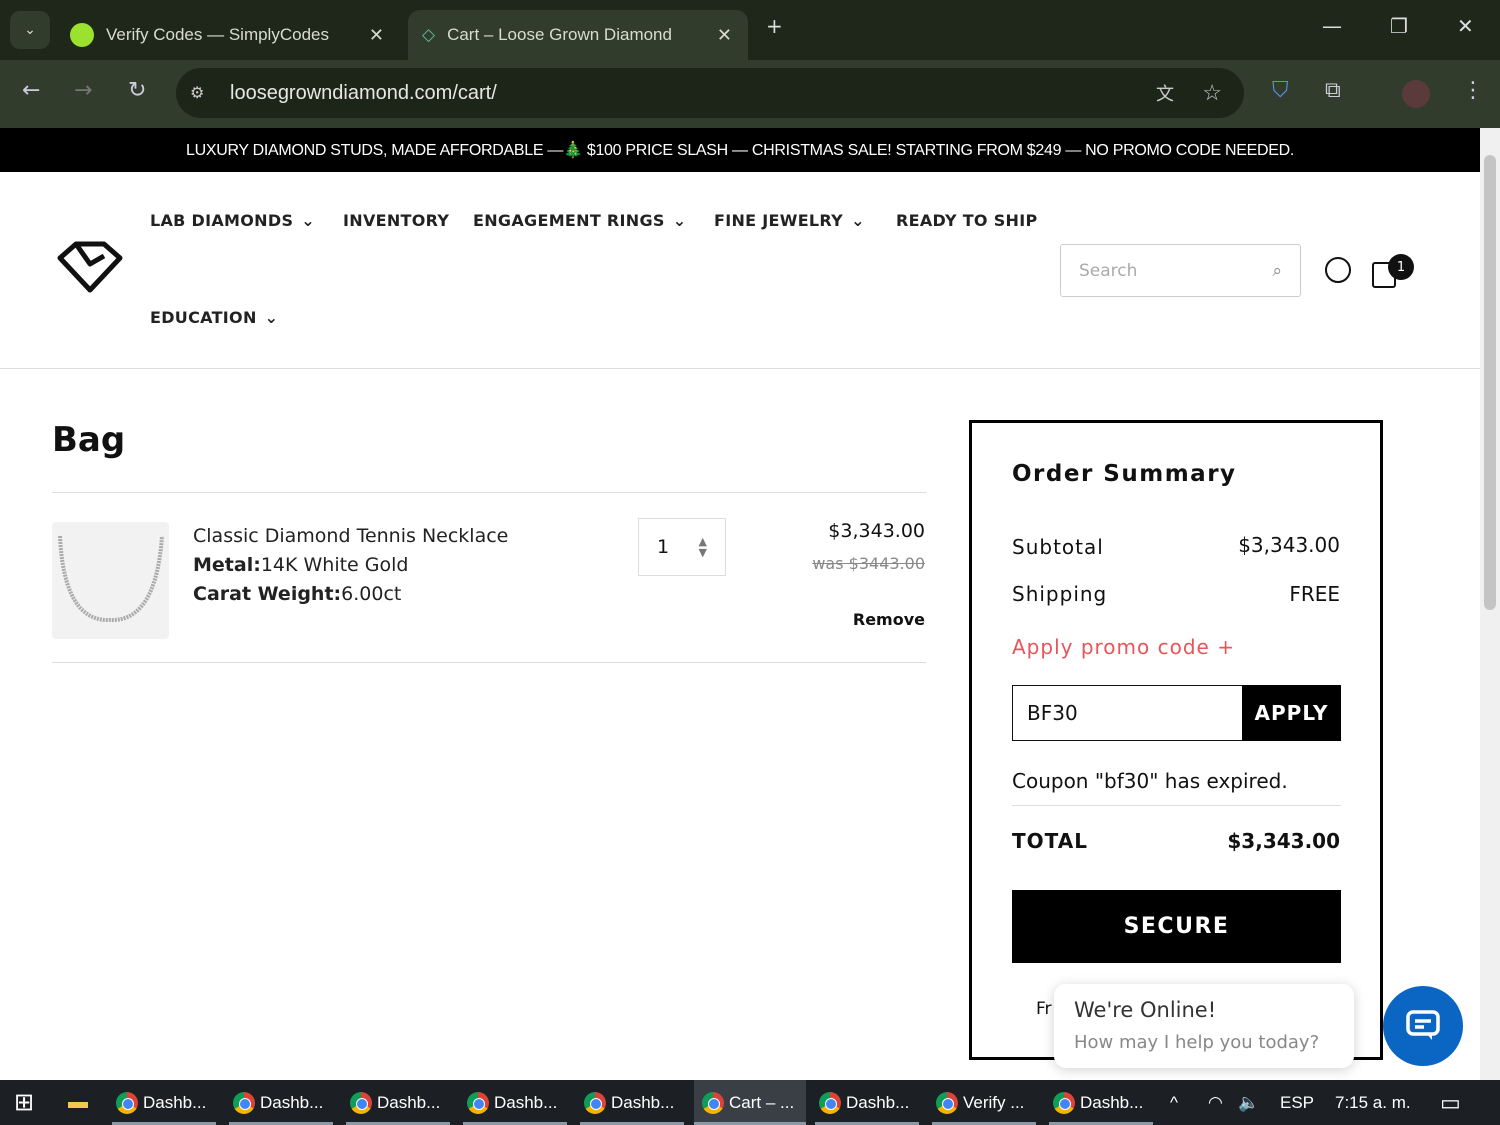 This screenshot has width=1500, height=1125. I want to click on nav-ready-to-ship: READY TO SHIP, so click(967, 220).